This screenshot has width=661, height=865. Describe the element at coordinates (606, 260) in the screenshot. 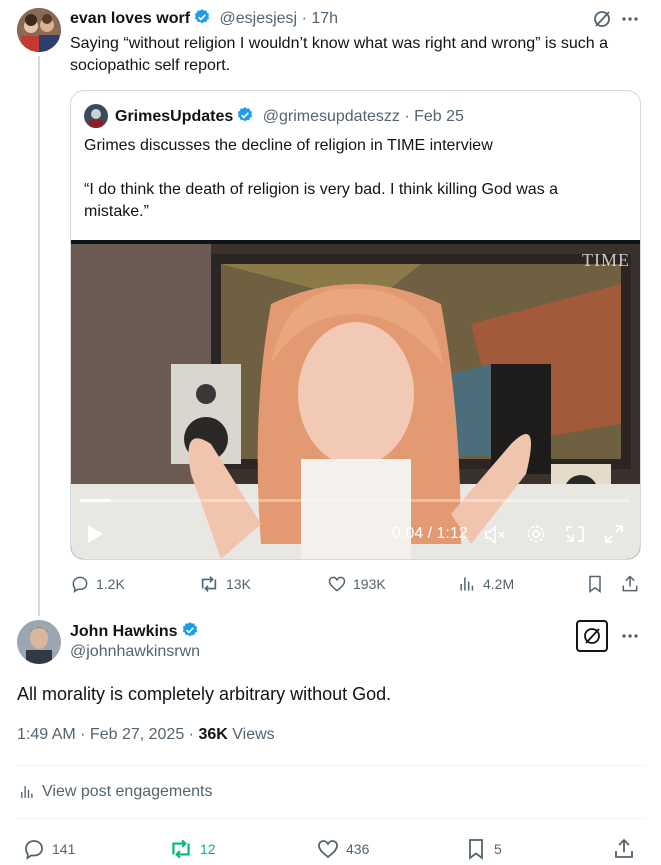

I see `video-watermark: TIME` at that location.